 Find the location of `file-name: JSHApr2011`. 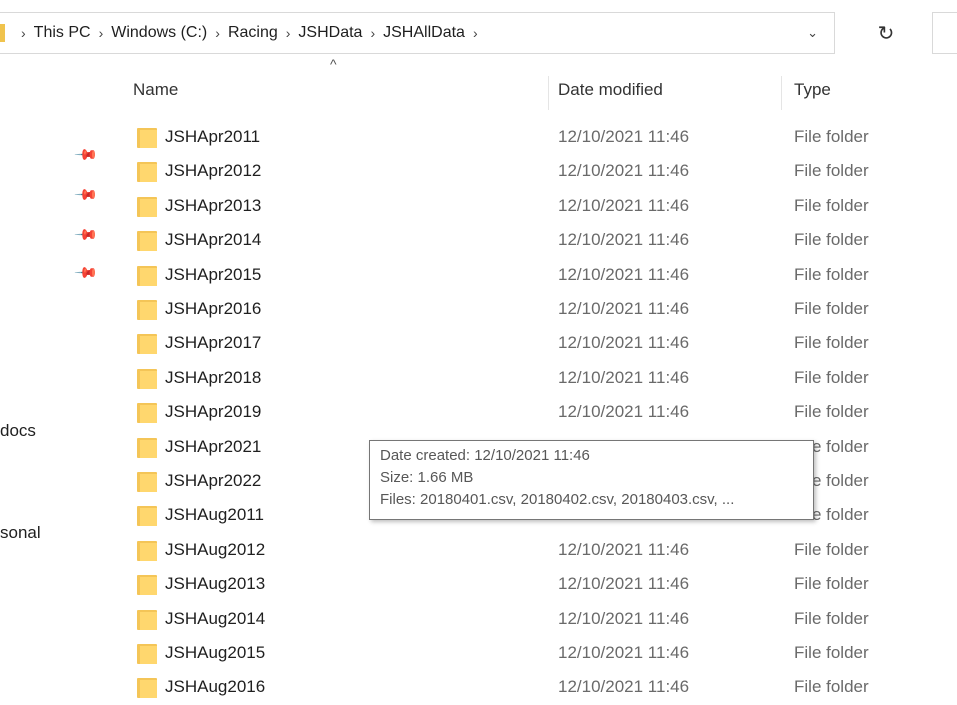

file-name: JSHApr2011 is located at coordinates (212, 137).